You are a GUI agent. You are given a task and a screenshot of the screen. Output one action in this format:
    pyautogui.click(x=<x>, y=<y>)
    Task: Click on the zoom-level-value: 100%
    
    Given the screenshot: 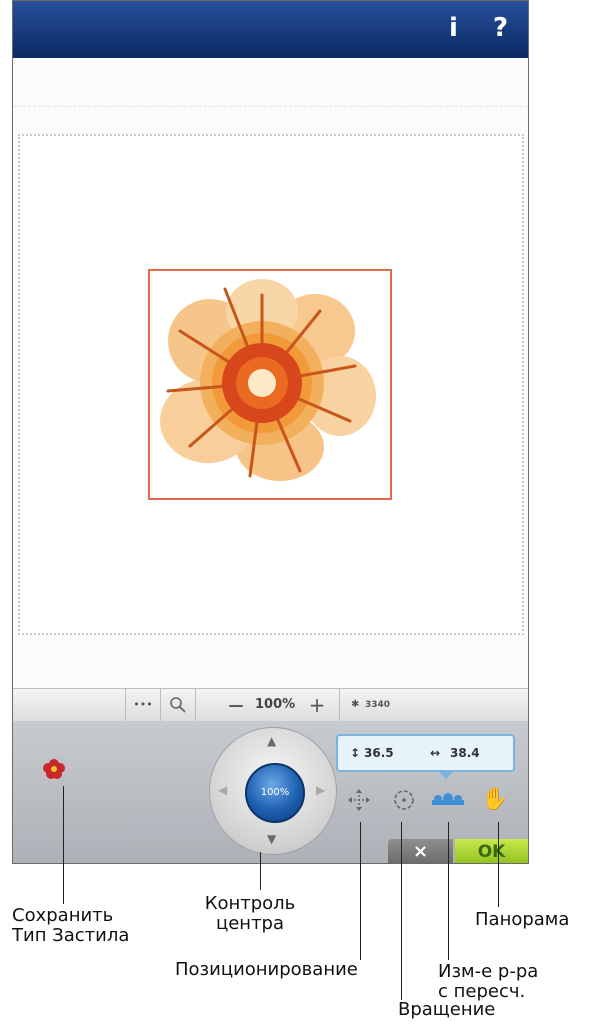 What is the action you would take?
    pyautogui.click(x=275, y=704)
    